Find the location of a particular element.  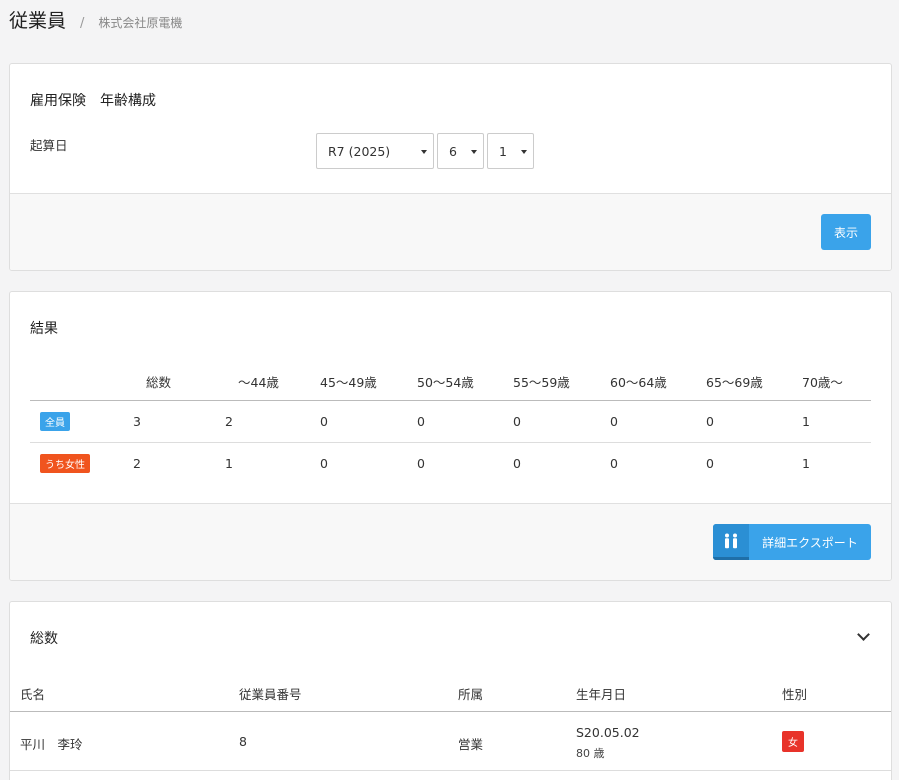

column-header: 60〜64歳 is located at coordinates (638, 382).